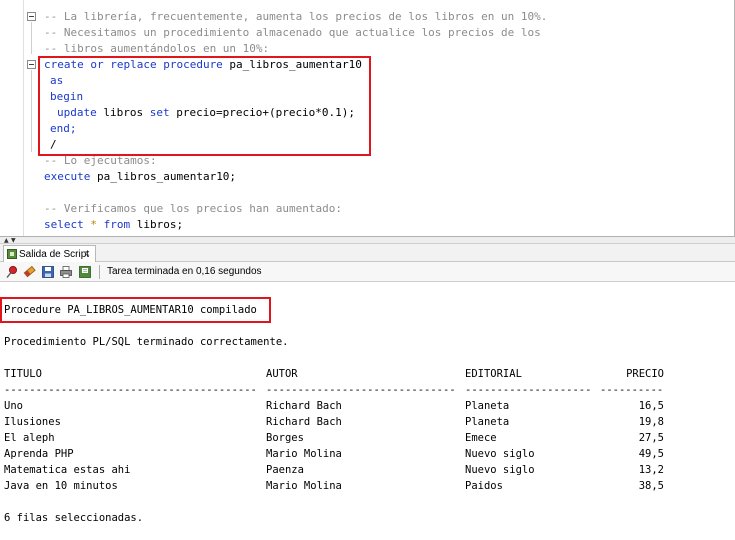 Image resolution: width=735 pixels, height=540 pixels. I want to click on cell-editorial: Emece, so click(481, 438).